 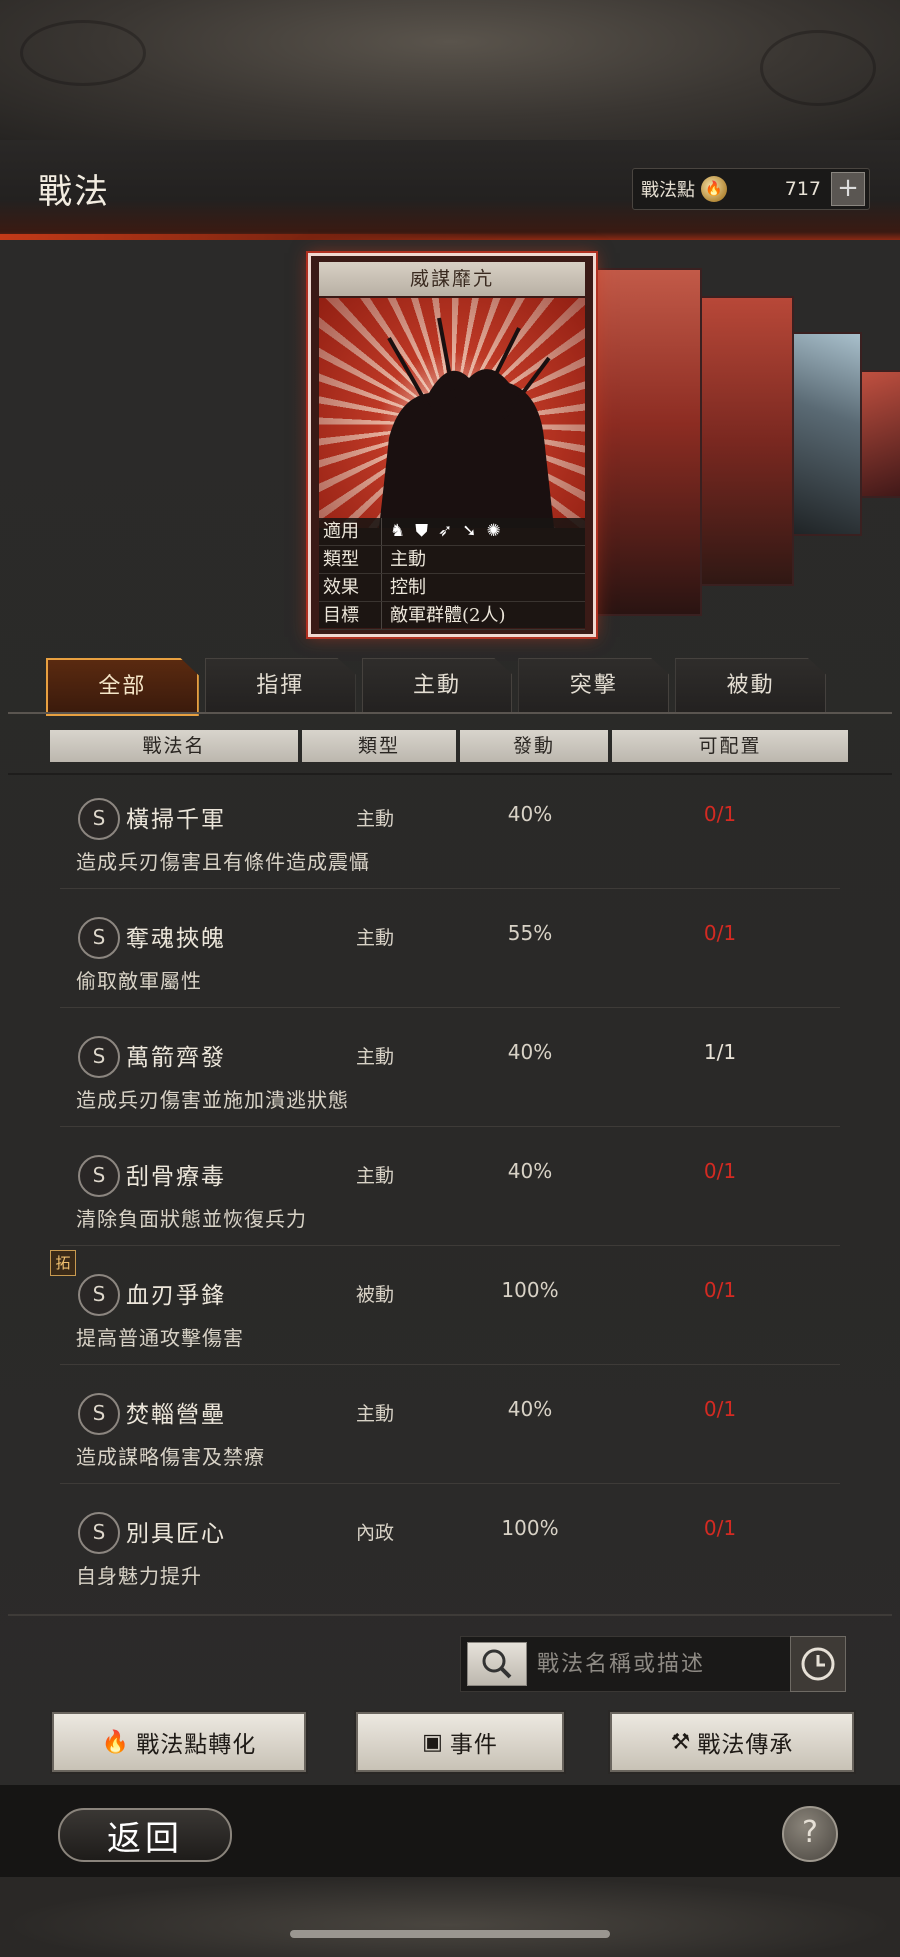 I want to click on history-button, so click(x=818, y=1664).